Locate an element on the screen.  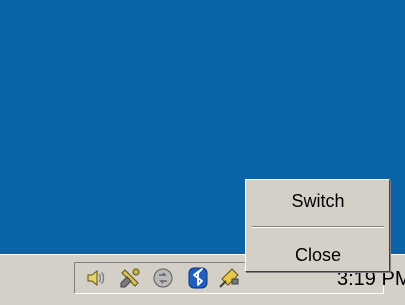
sync-icon is located at coordinates (163, 278).